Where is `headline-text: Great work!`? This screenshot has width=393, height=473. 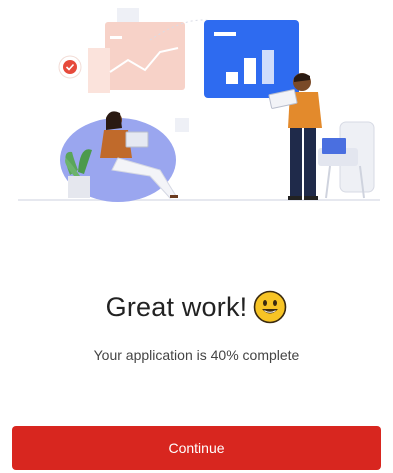
headline-text: Great work! is located at coordinates (176, 306).